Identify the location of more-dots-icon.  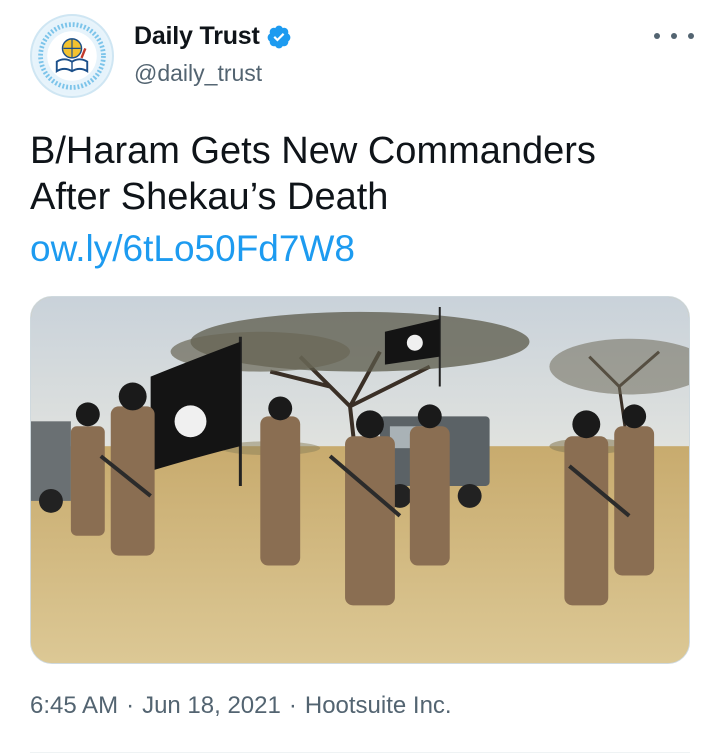
(674, 36).